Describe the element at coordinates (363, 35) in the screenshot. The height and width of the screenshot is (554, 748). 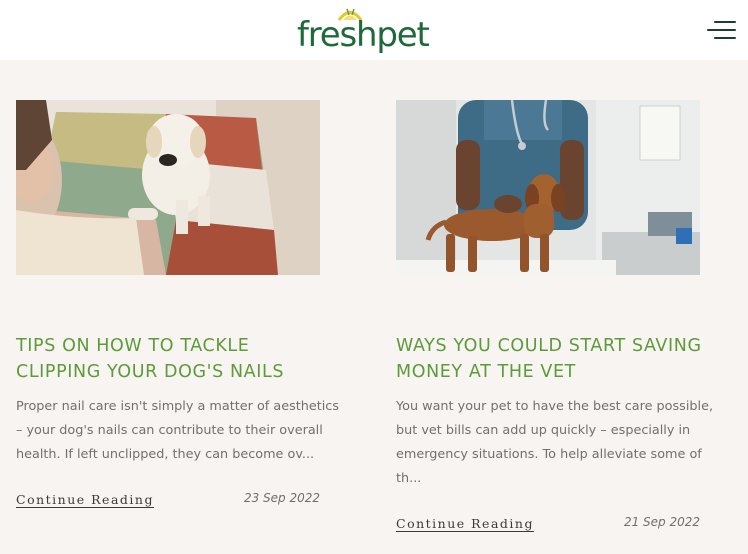
I see `logo-wordmark: freshpet` at that location.